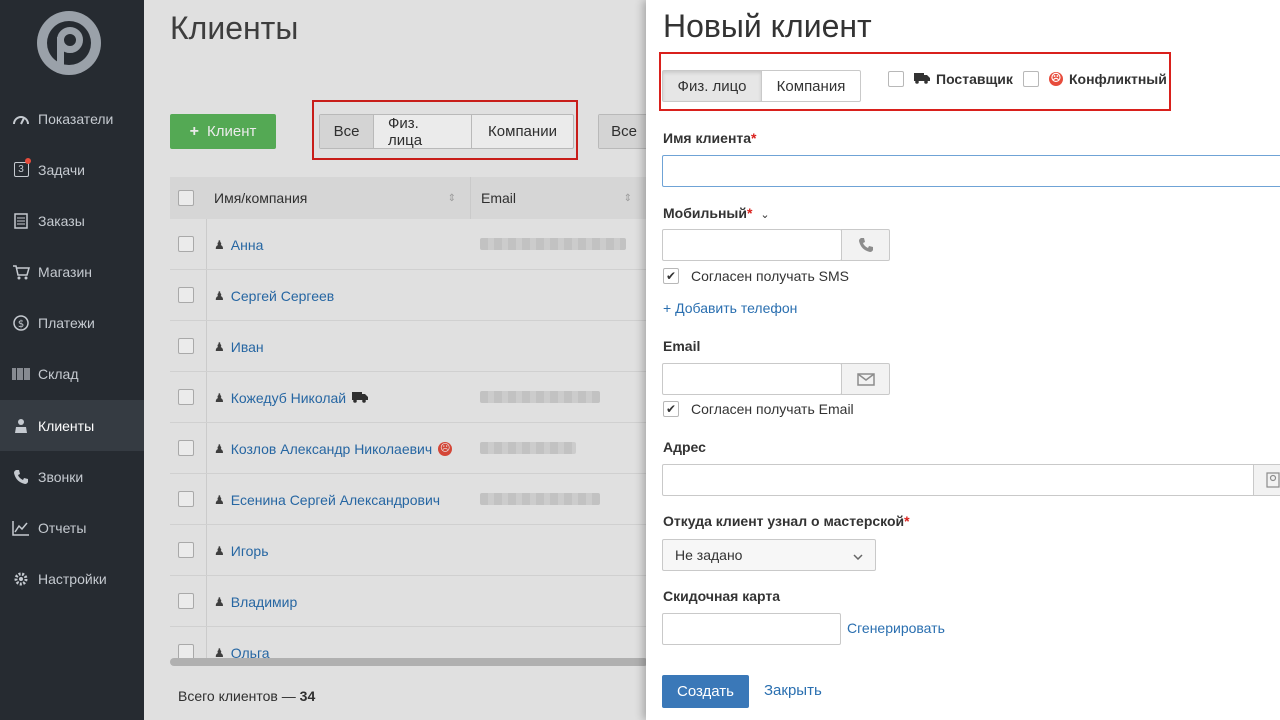 This screenshot has width=1280, height=720. I want to click on close-link: Закрыть, so click(793, 690).